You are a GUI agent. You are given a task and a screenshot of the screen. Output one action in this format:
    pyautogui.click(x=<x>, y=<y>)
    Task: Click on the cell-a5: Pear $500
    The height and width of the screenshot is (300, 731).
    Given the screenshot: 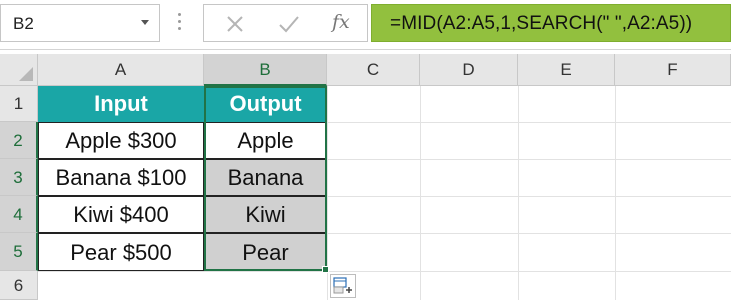 What is the action you would take?
    pyautogui.click(x=121, y=252)
    